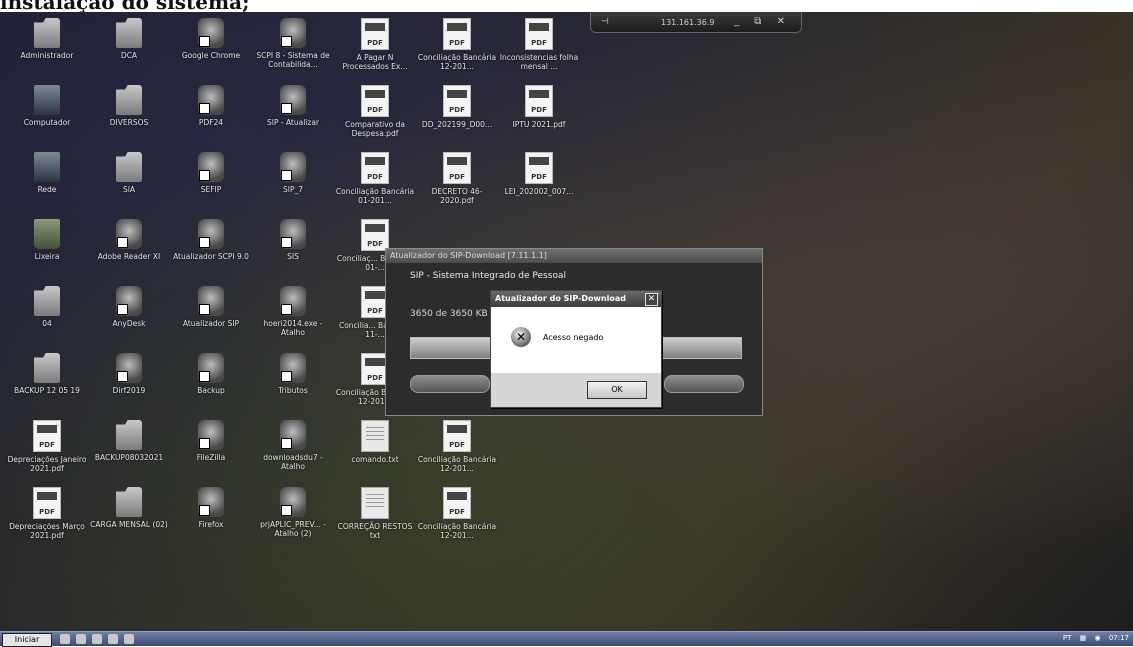  I want to click on desktop-icon-label: Firefox, so click(211, 524).